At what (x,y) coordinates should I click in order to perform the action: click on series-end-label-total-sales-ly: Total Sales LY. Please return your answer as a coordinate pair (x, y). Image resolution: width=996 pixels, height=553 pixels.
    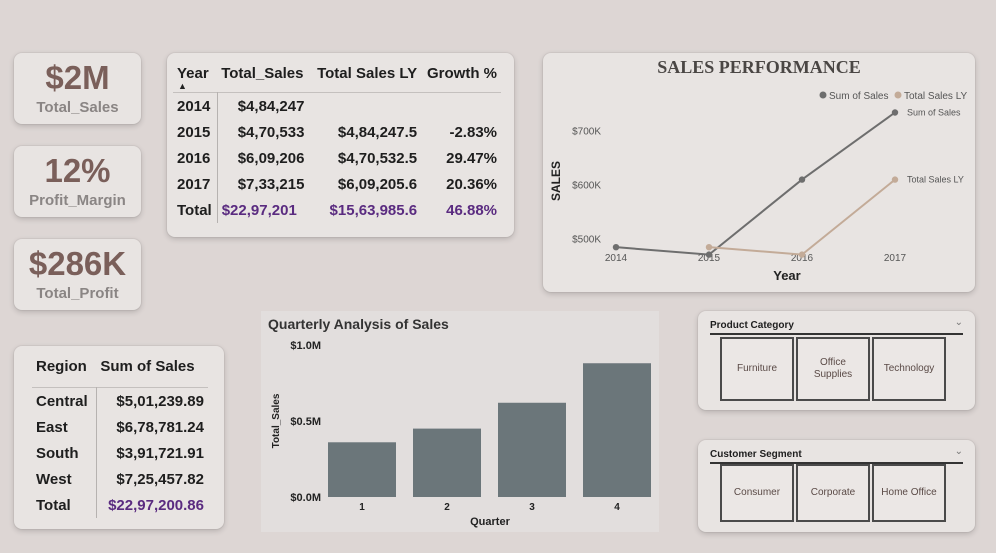
    Looking at the image, I should click on (935, 180).